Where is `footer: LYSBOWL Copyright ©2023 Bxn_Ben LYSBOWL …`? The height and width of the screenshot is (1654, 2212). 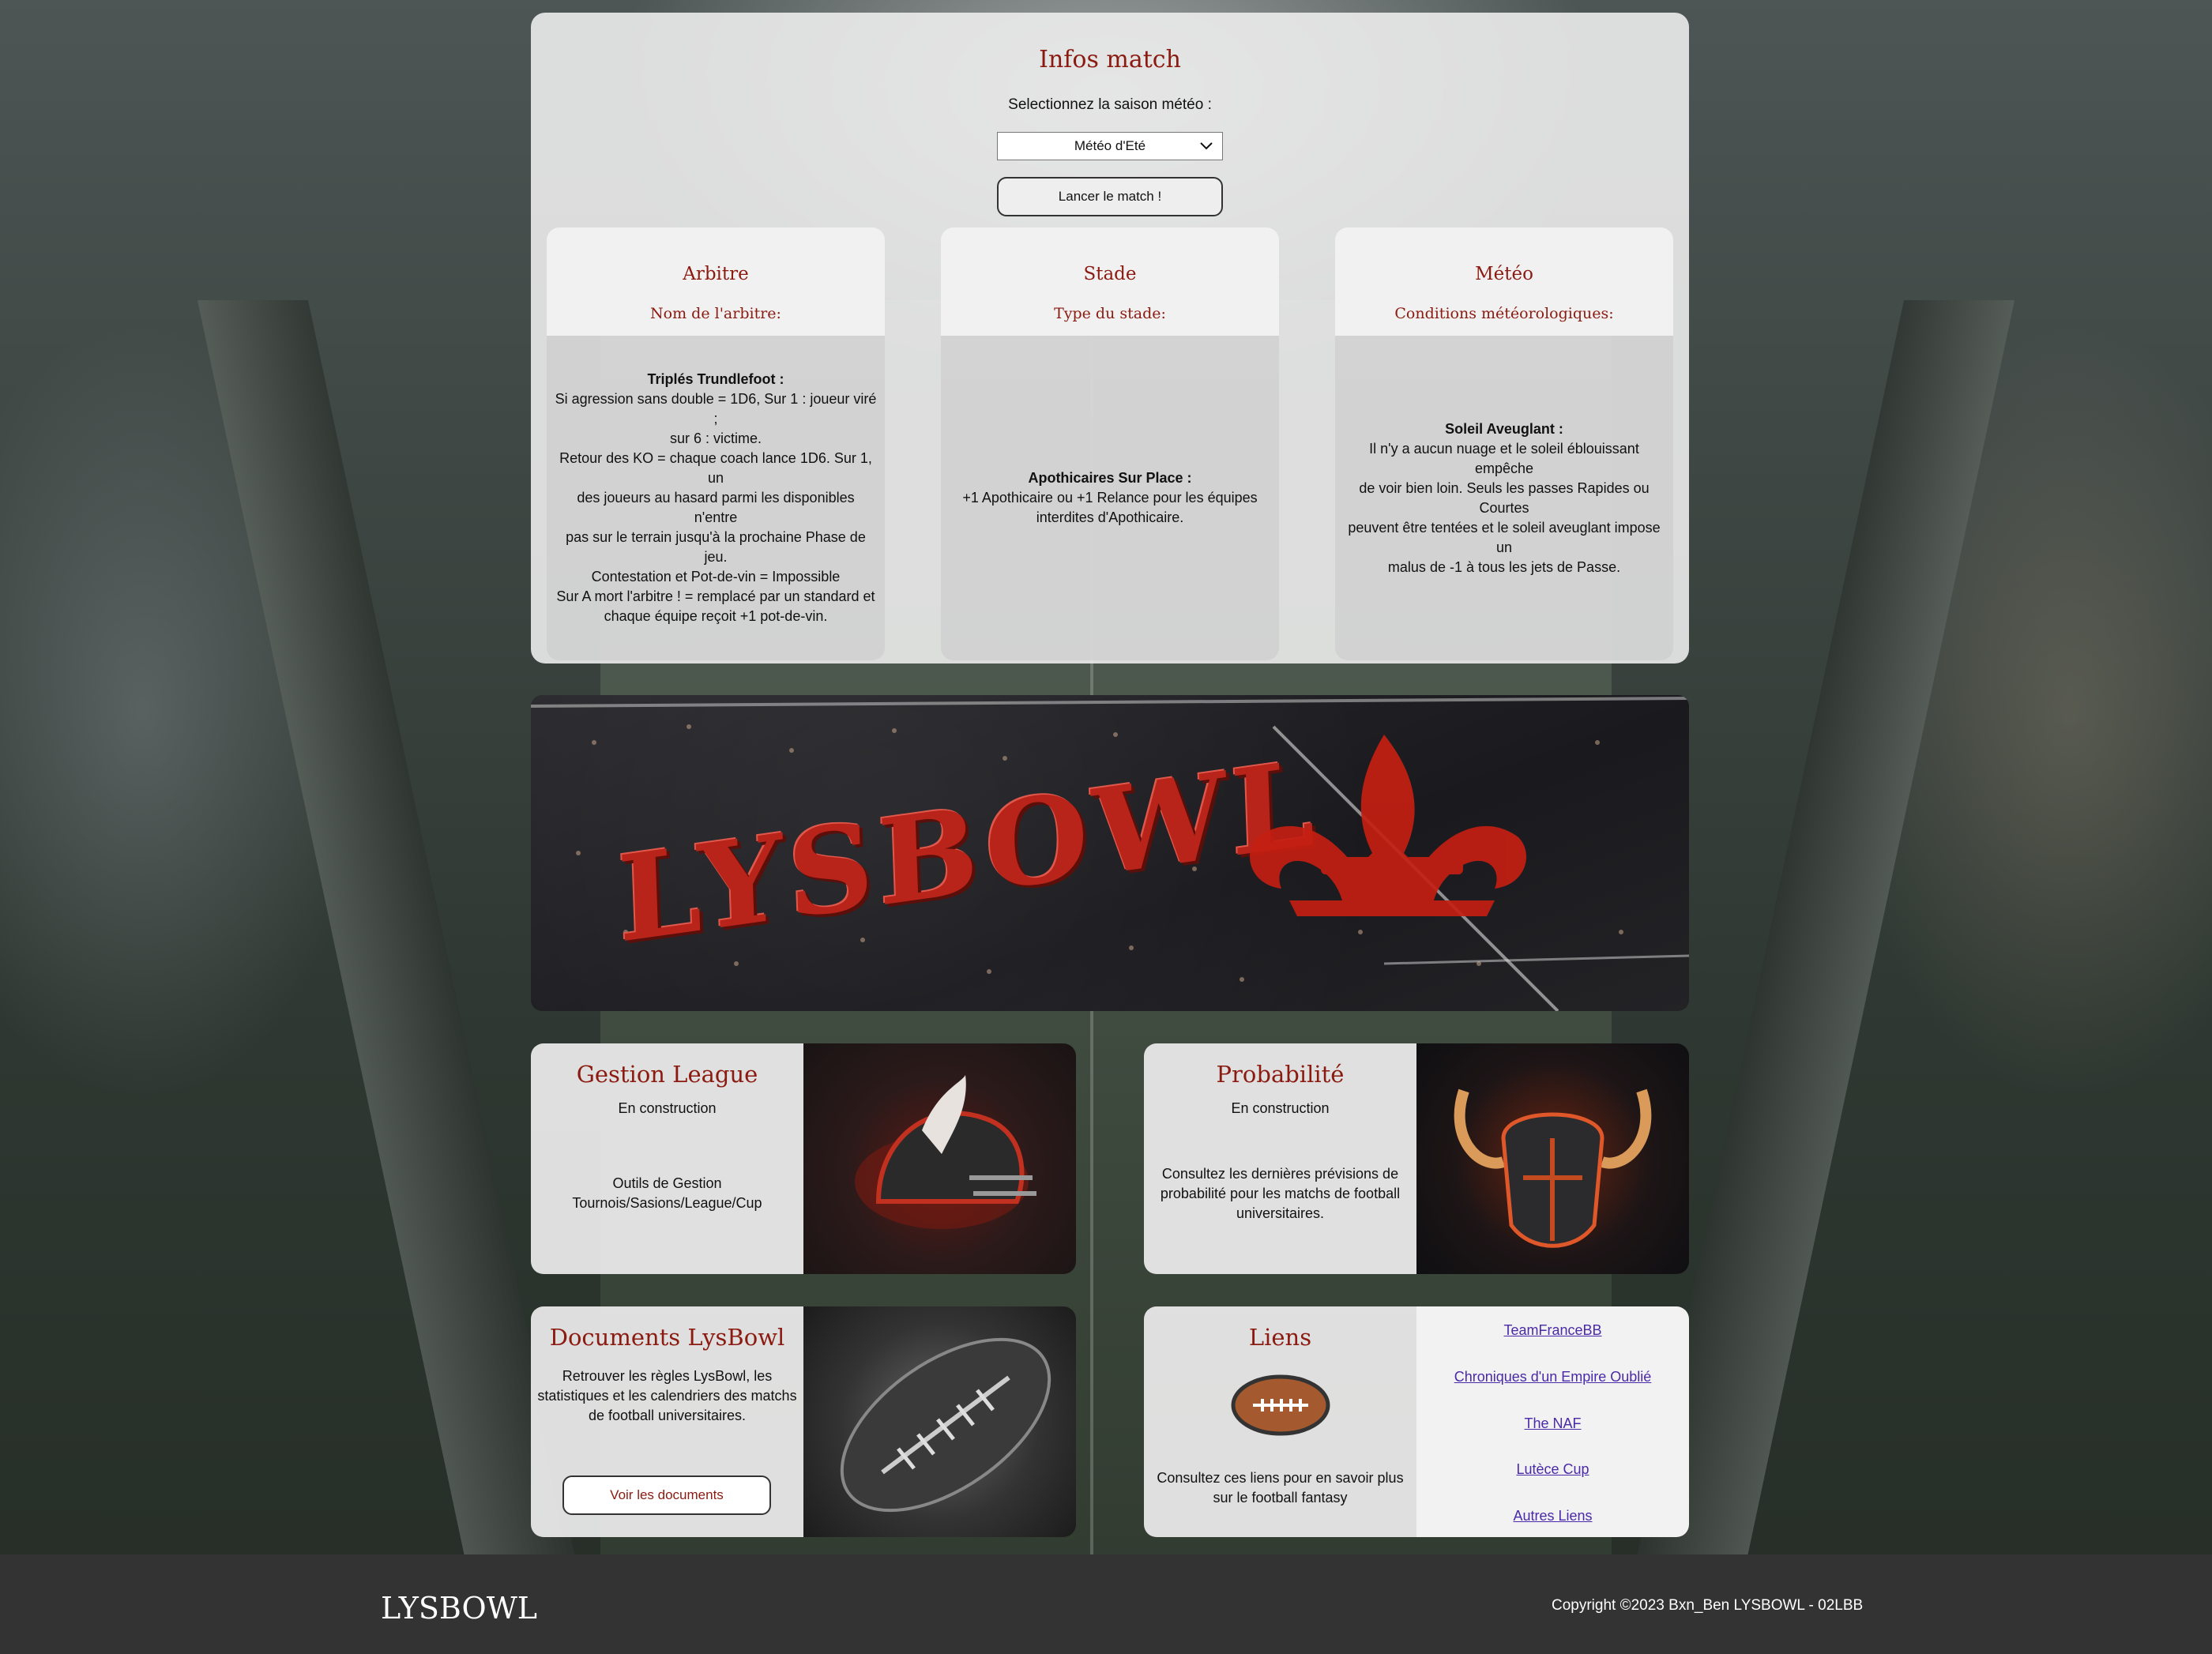
footer: LYSBOWL Copyright ©2023 Bxn_Ben LYSBOWL … is located at coordinates (1106, 1604).